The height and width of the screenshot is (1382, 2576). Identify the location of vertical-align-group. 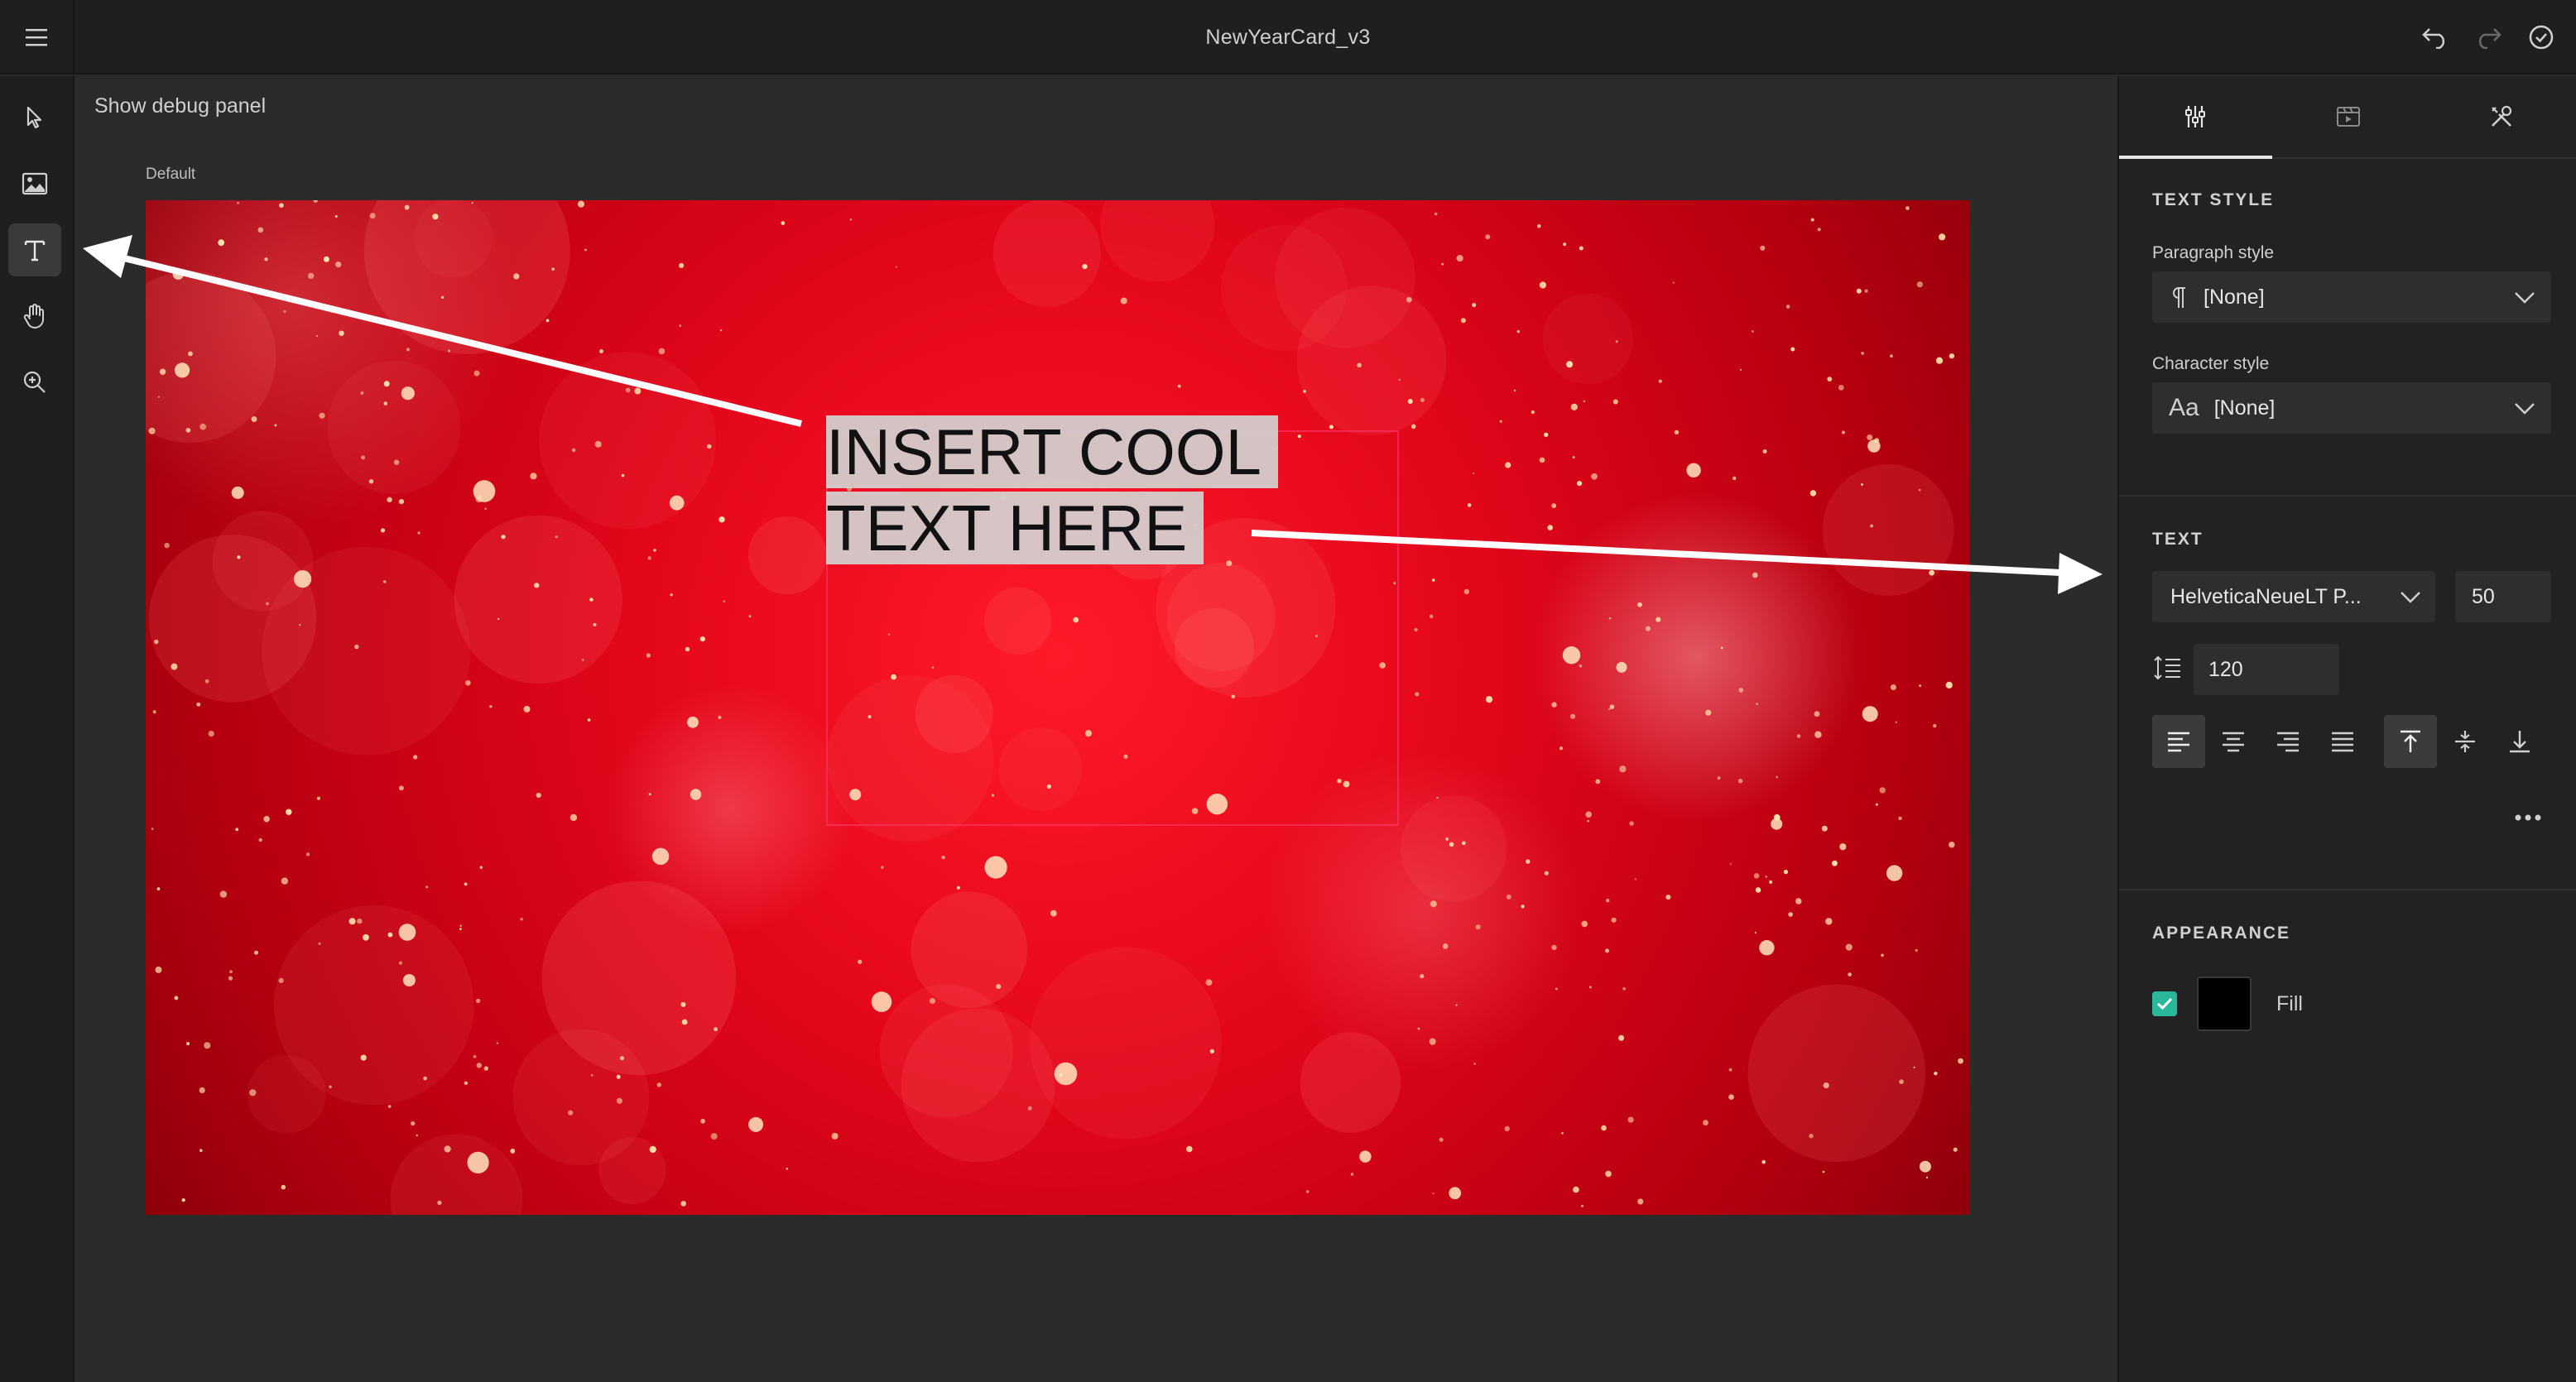
(2466, 741).